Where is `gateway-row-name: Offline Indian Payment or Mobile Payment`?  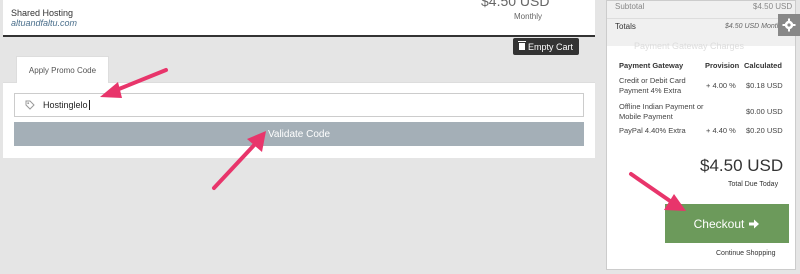
gateway-row-name: Offline Indian Payment or Mobile Payment is located at coordinates (661, 111).